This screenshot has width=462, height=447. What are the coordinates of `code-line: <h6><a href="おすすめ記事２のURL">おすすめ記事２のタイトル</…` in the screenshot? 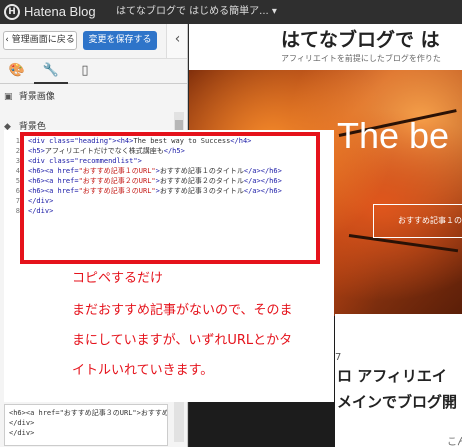 It's located at (172, 181).